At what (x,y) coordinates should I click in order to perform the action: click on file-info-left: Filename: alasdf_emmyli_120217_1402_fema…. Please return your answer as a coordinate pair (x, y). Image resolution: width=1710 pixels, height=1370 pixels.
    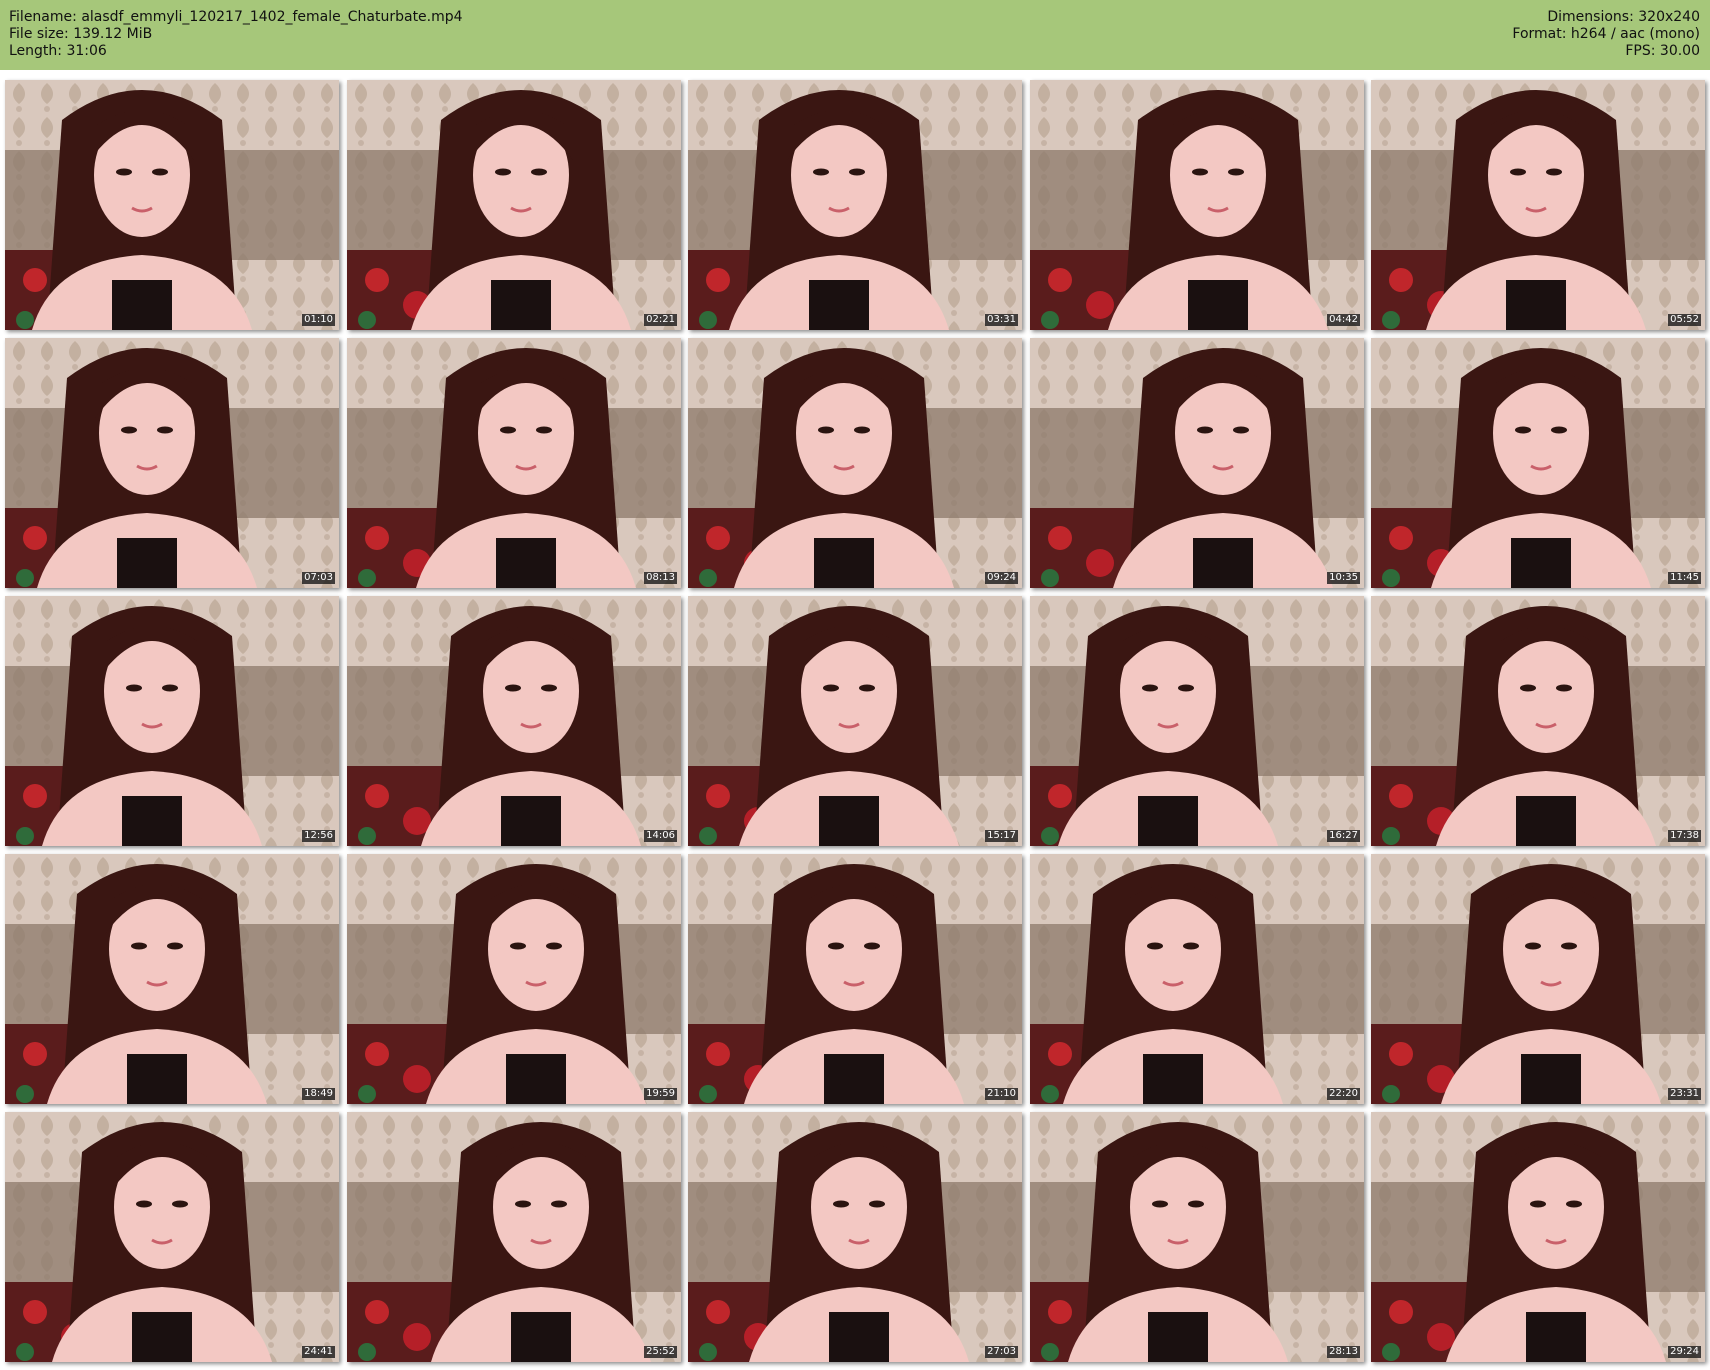
    Looking at the image, I should click on (236, 34).